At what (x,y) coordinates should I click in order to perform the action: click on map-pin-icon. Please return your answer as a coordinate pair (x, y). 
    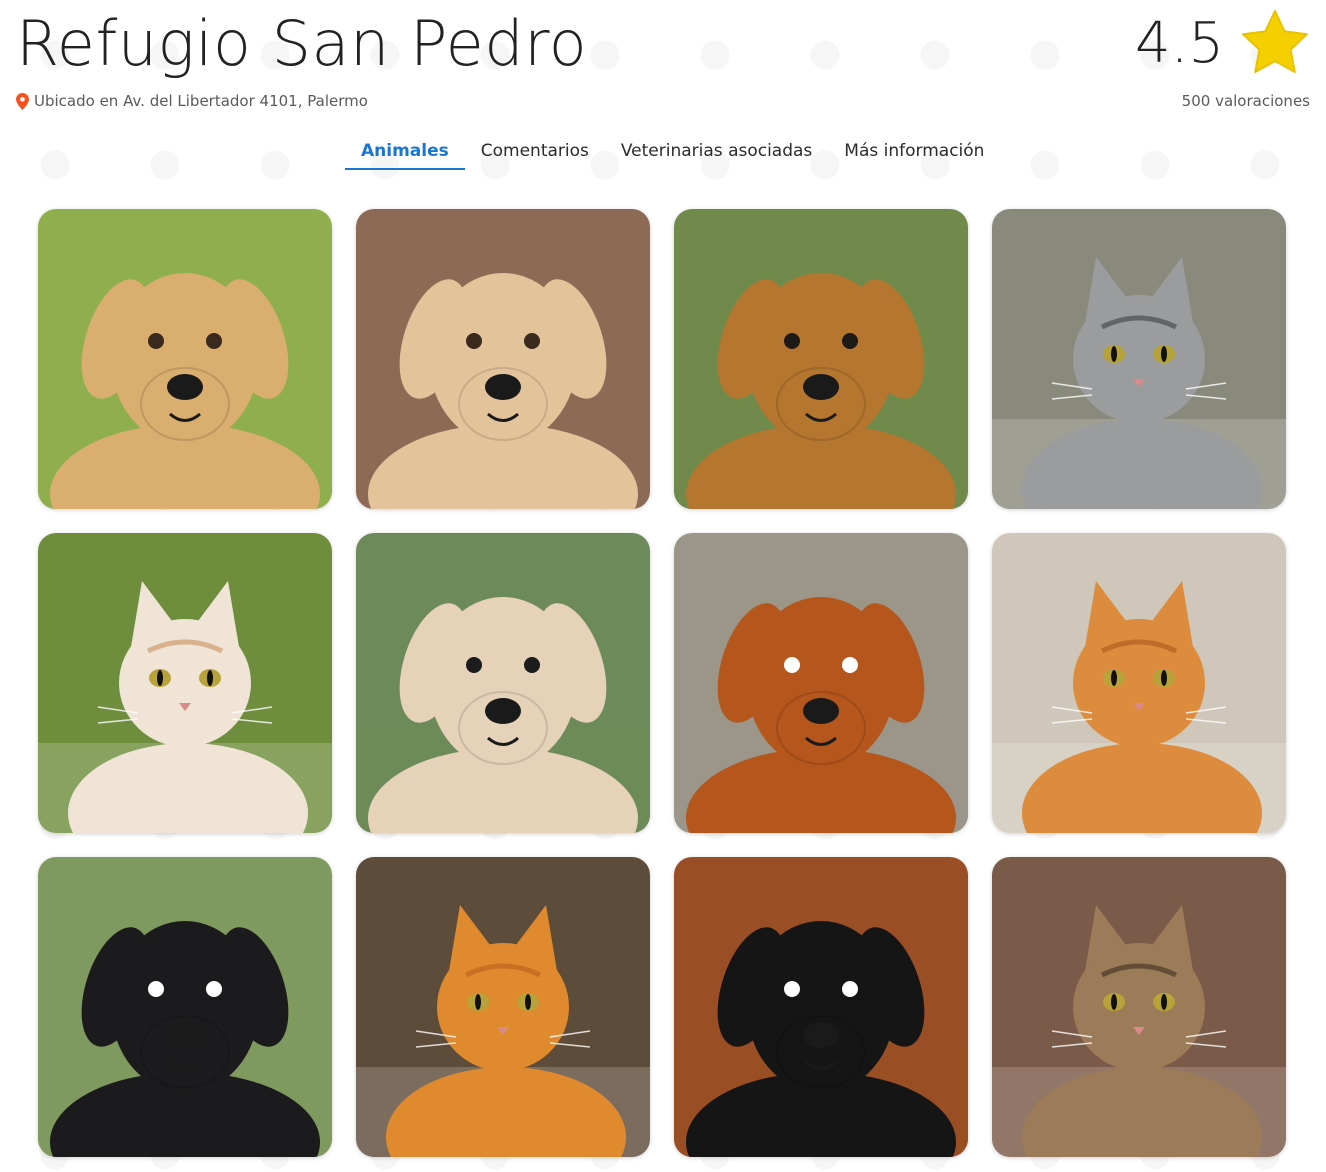
    Looking at the image, I should click on (22, 101).